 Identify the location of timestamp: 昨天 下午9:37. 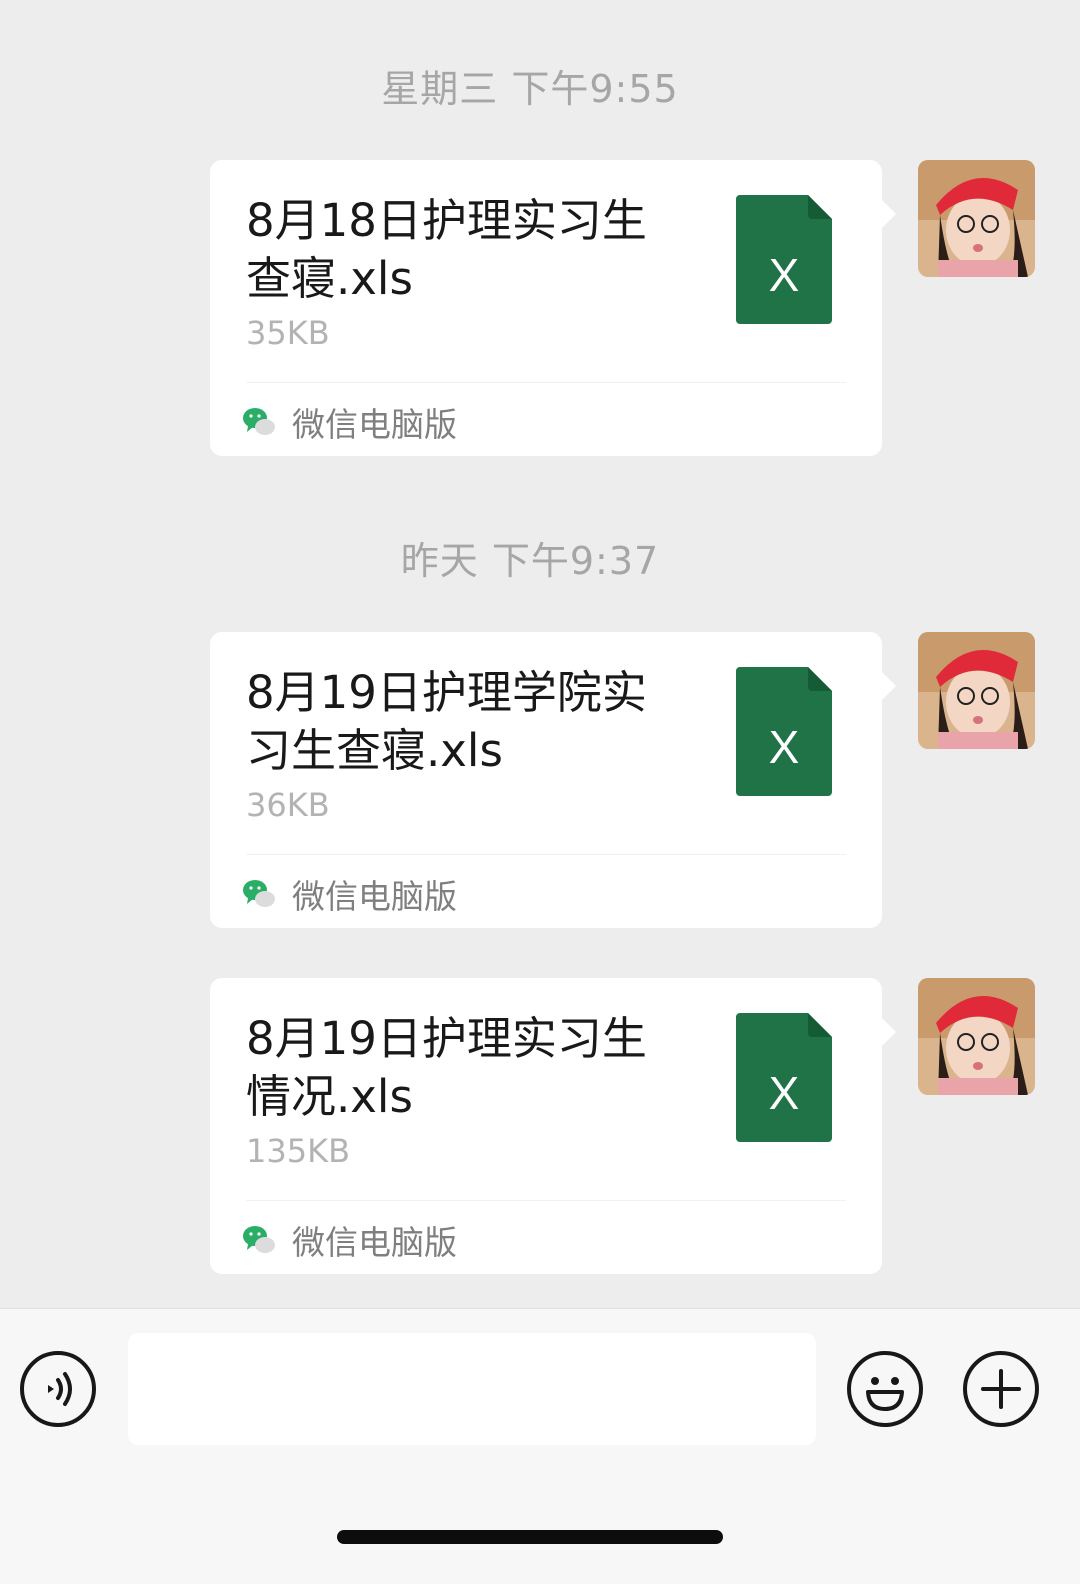
(530, 561).